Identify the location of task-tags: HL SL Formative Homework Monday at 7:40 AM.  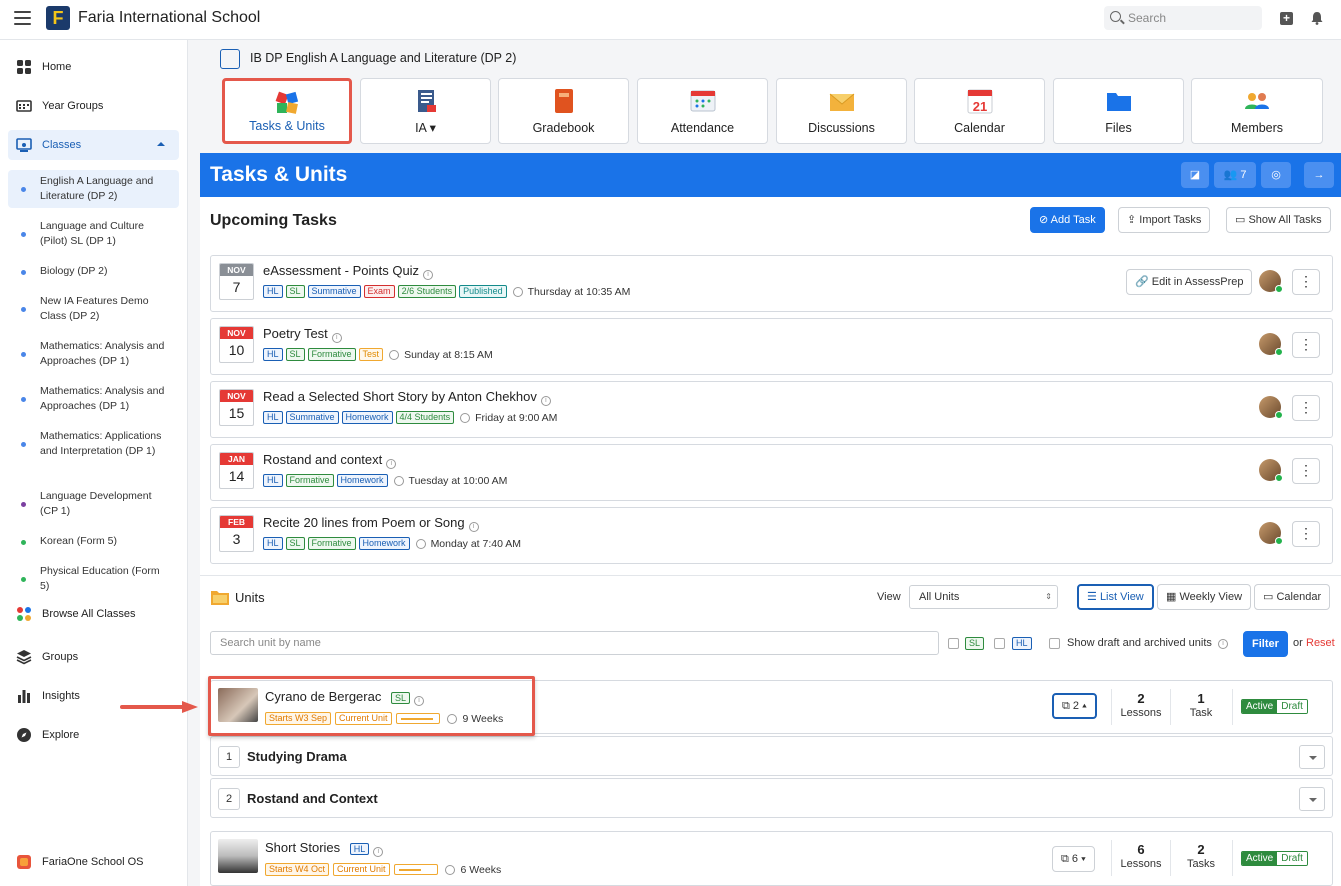
(392, 543).